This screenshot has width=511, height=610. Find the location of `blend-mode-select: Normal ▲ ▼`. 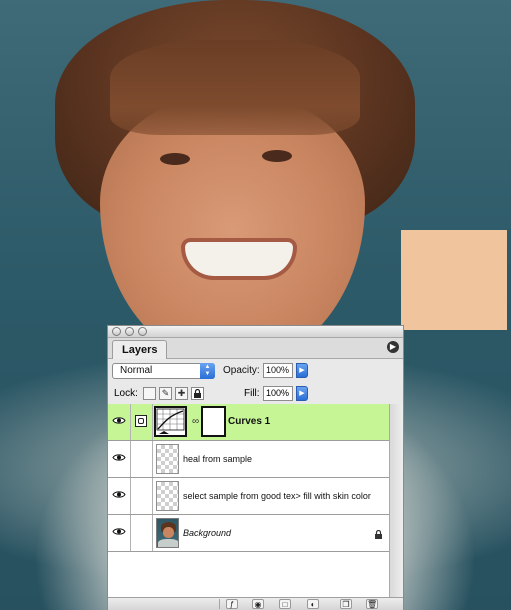

blend-mode-select: Normal ▲ ▼ is located at coordinates (163, 371).